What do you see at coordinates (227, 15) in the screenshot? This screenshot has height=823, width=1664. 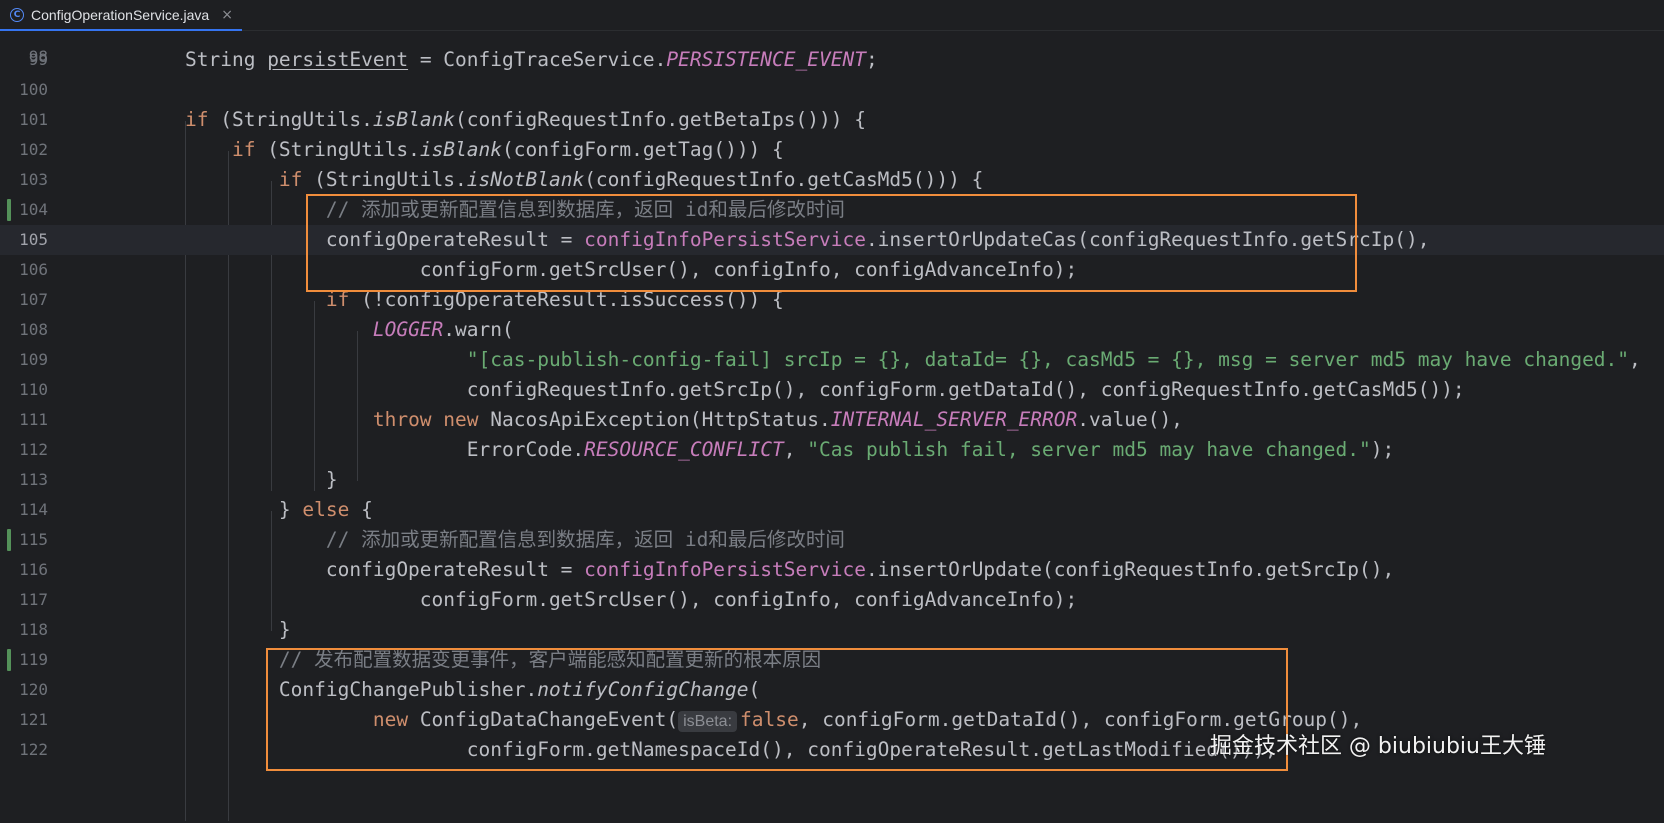 I see `close-icon: ×` at bounding box center [227, 15].